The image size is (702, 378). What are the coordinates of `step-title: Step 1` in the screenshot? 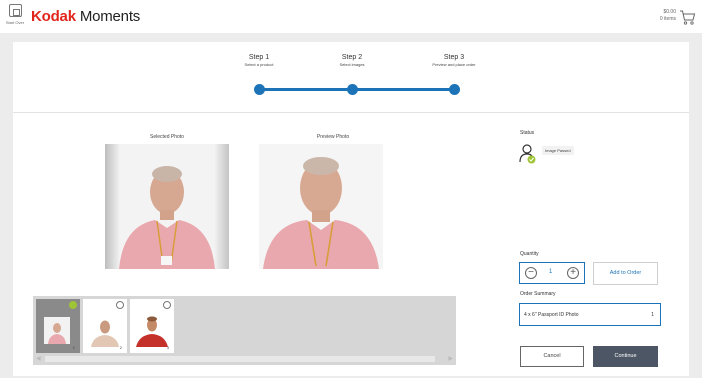 It's located at (259, 57).